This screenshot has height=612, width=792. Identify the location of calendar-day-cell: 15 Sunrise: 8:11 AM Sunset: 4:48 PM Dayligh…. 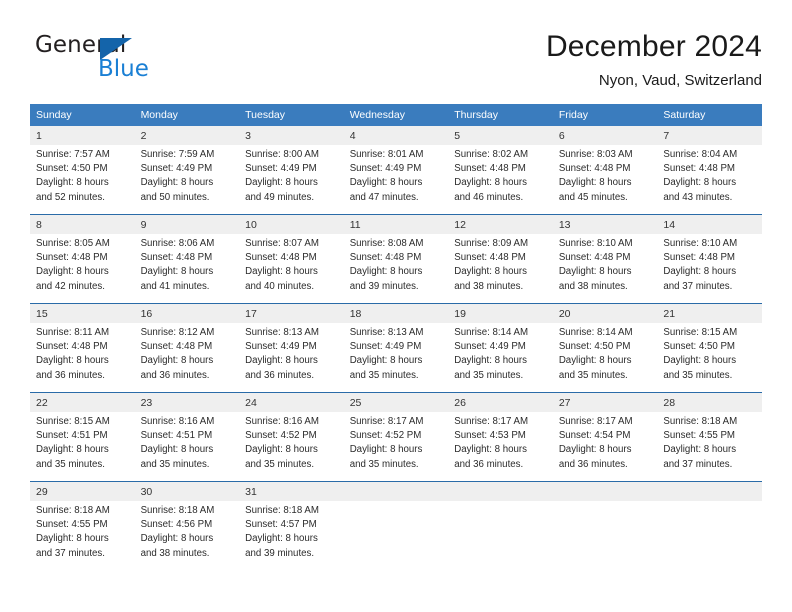
(82, 348).